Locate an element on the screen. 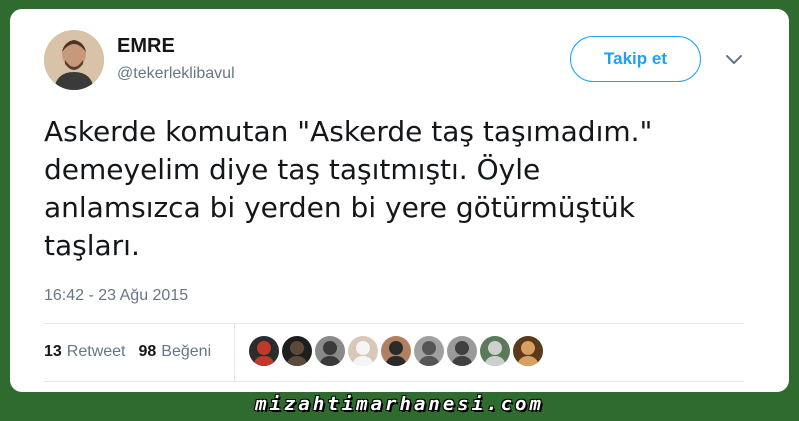  like-stat: 98 Beğeni is located at coordinates (175, 352).